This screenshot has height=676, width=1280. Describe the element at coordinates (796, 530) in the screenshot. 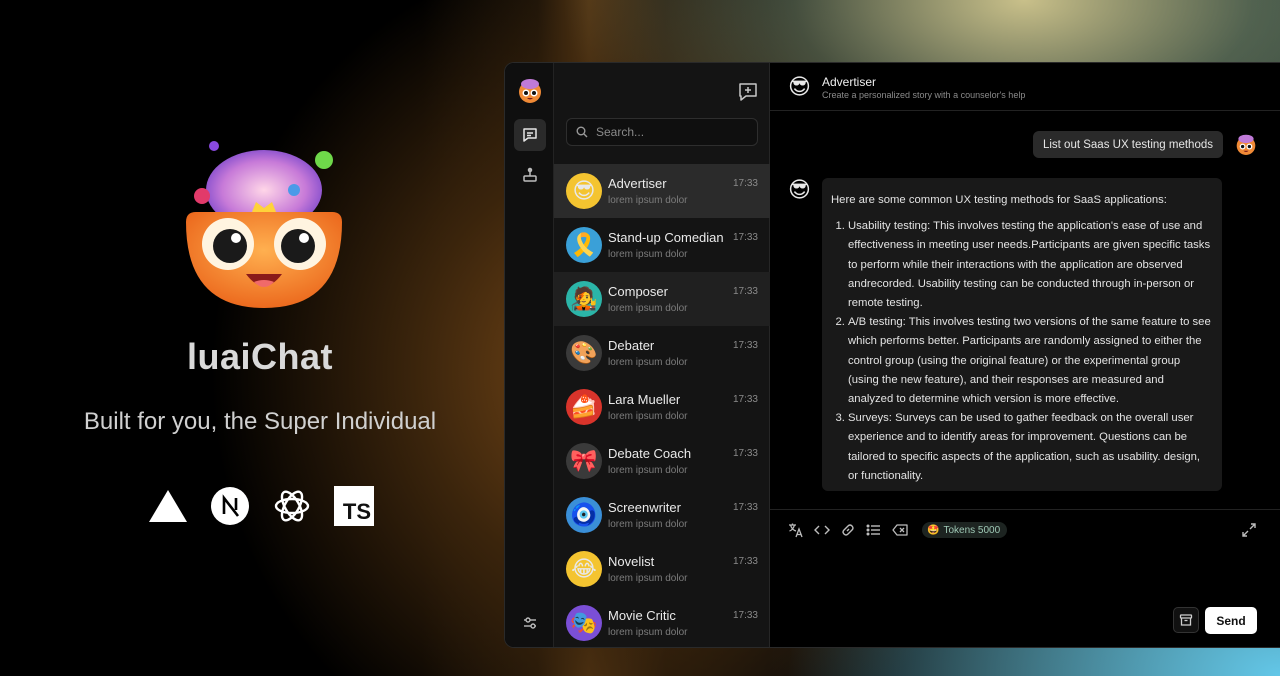

I see `translate-icon` at that location.